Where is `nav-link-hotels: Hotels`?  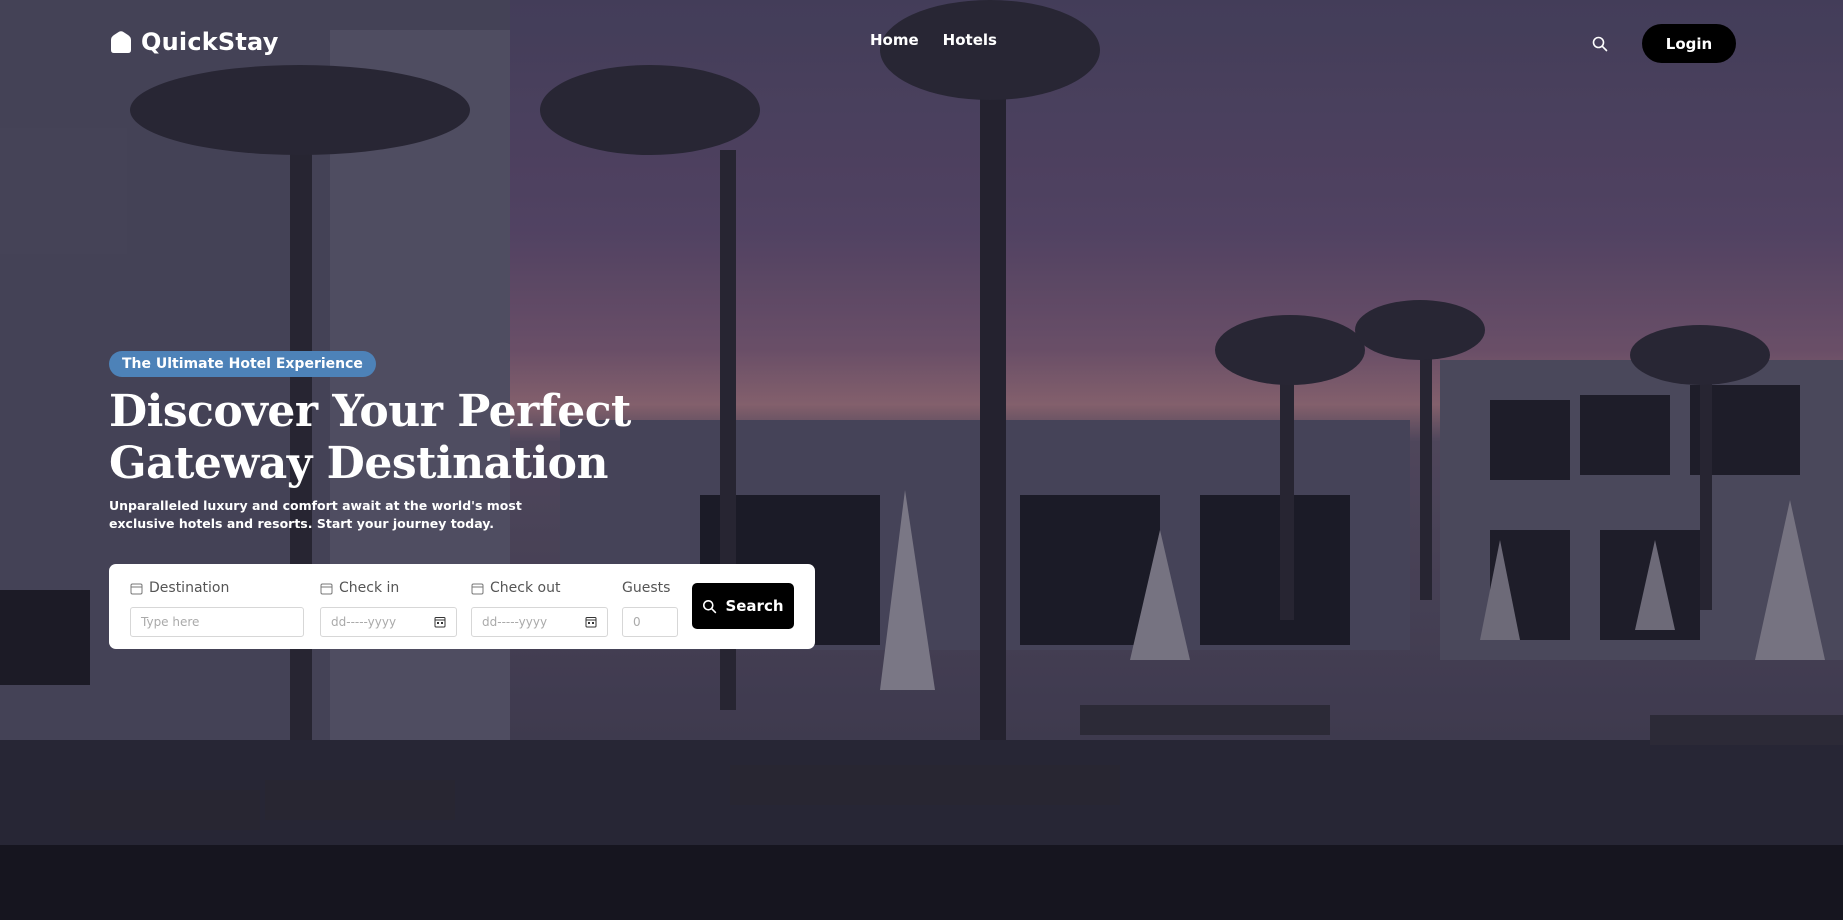
nav-link-hotels: Hotels is located at coordinates (970, 40).